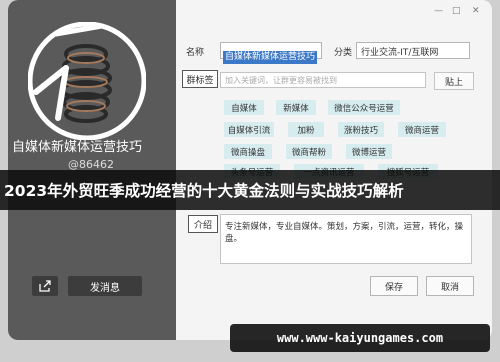 The height and width of the screenshot is (362, 500). Describe the element at coordinates (250, 190) in the screenshot. I see `headline-banner: 2023年外贸旺季成功经营的十大黄金法则与实战技巧解析` at that location.